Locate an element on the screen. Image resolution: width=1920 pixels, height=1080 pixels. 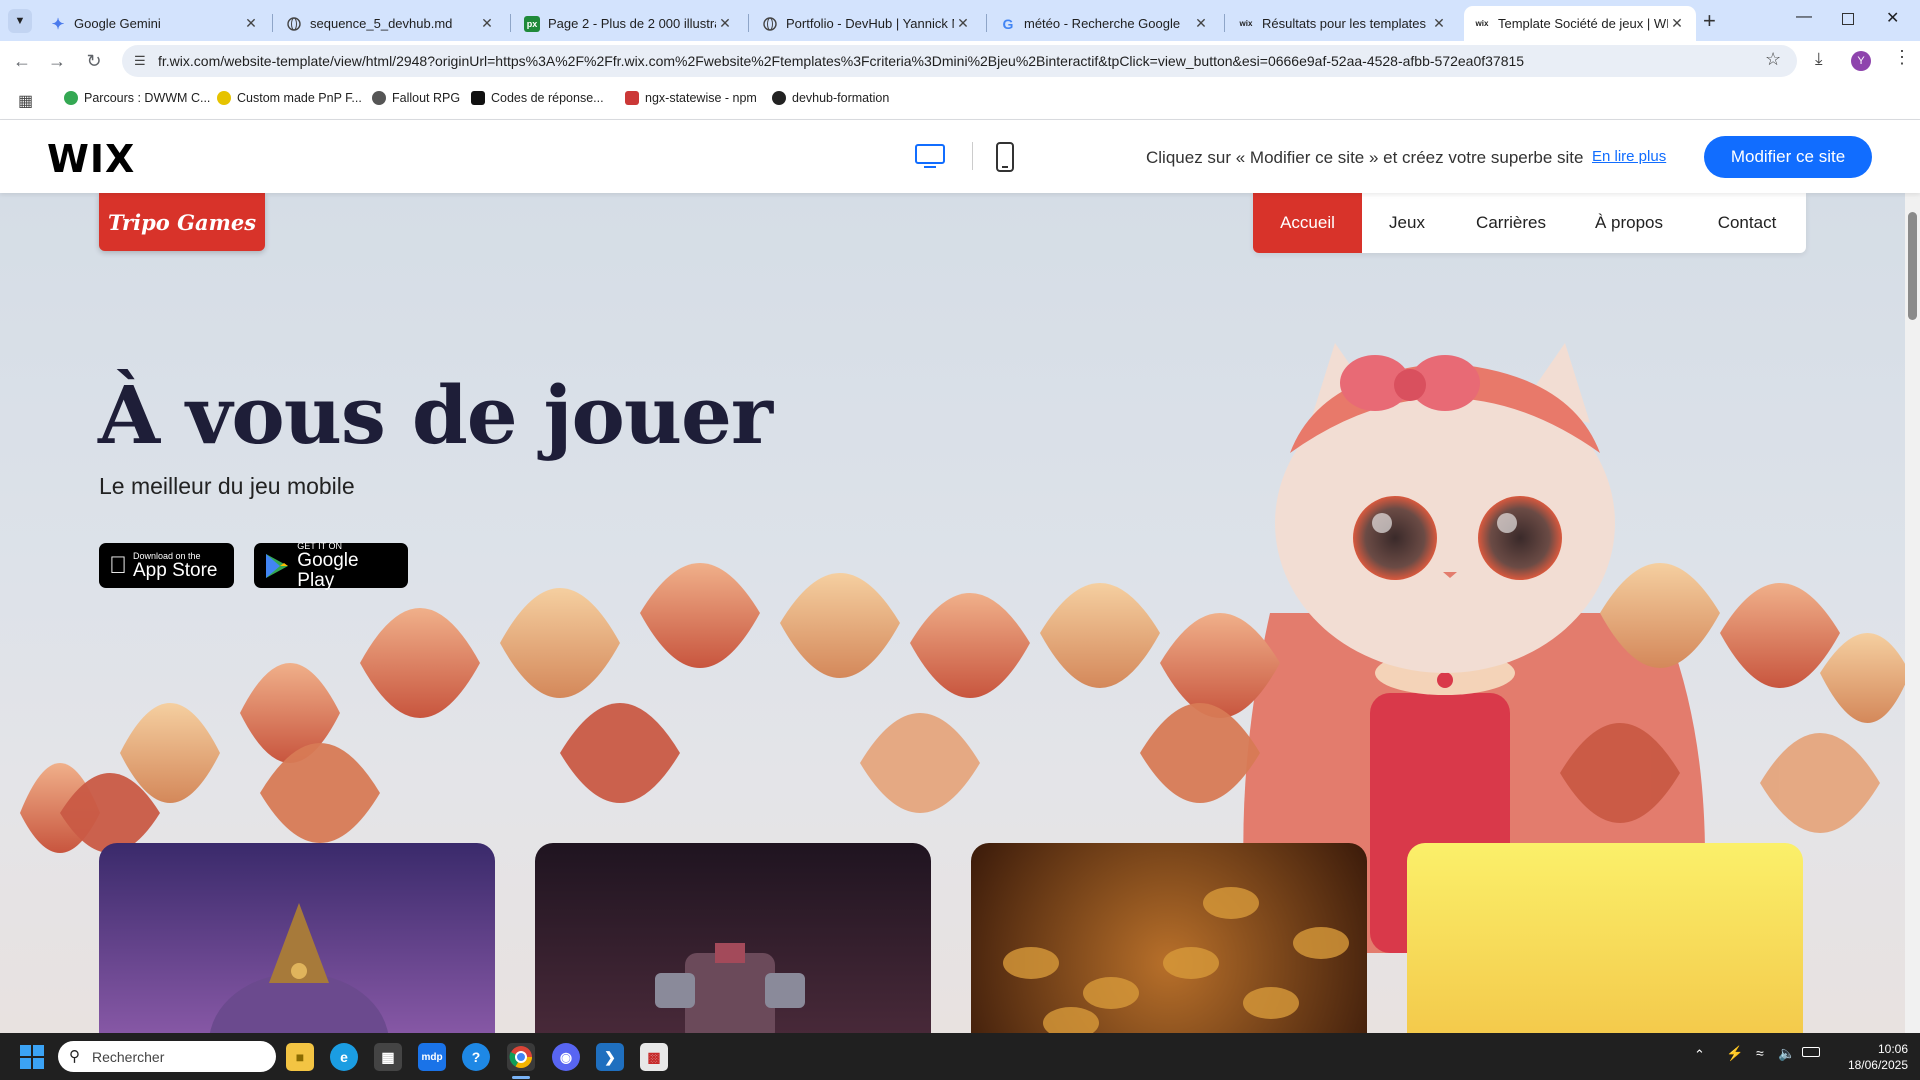
tab-title: météo - Recherche Google is located at coordinates (1102, 23).